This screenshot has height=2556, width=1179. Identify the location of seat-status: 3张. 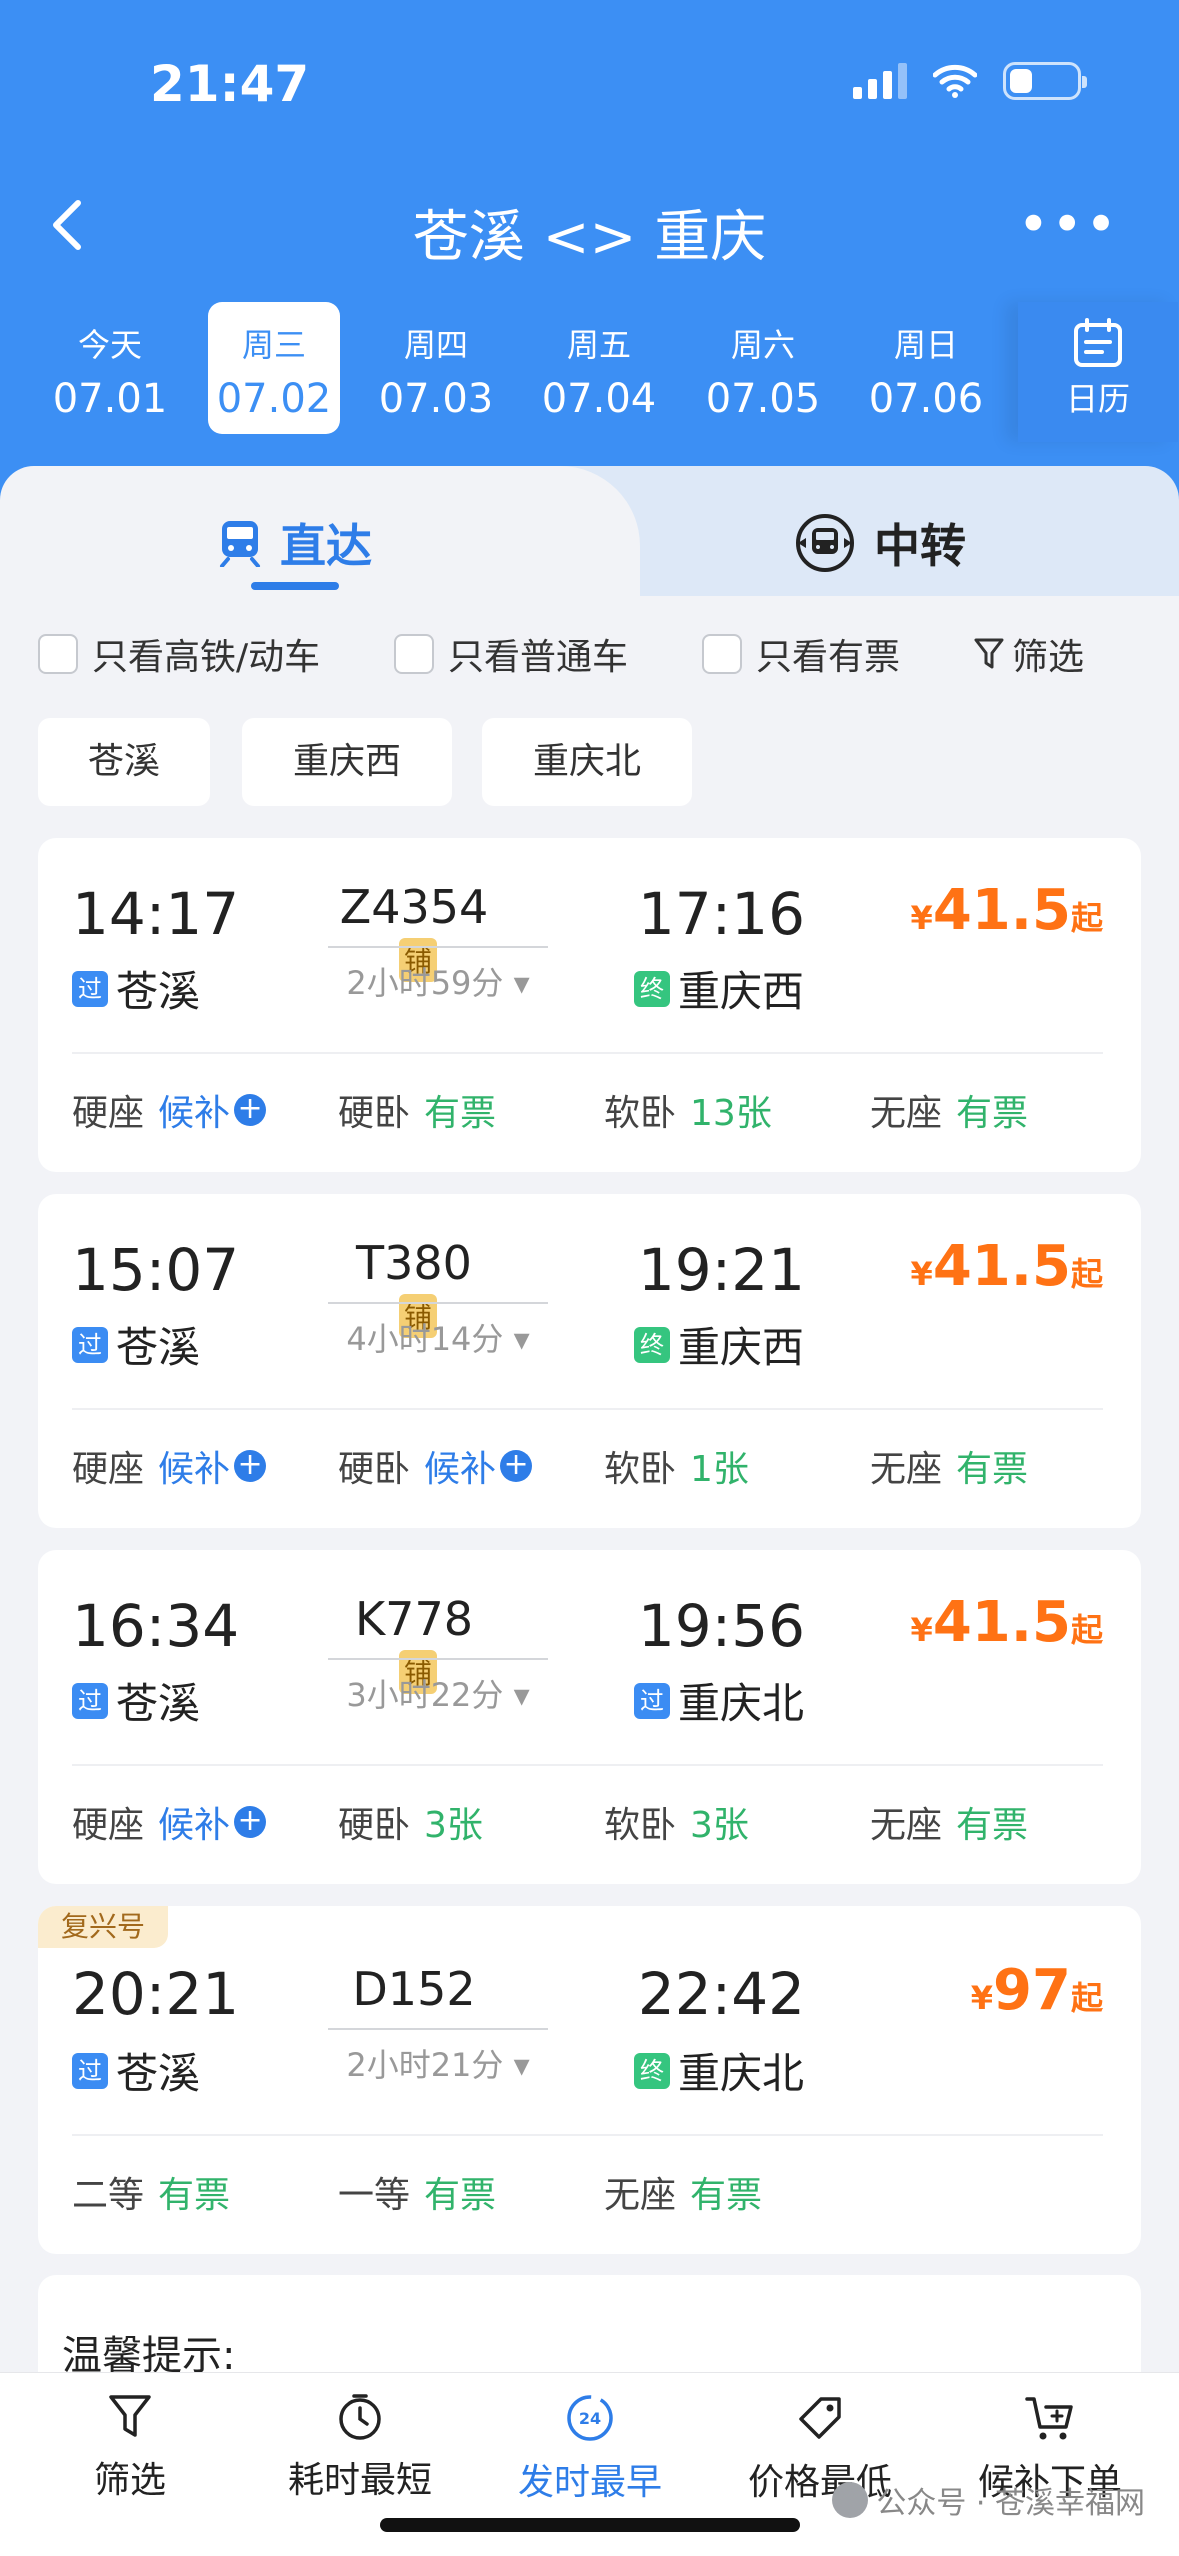
(719, 1825).